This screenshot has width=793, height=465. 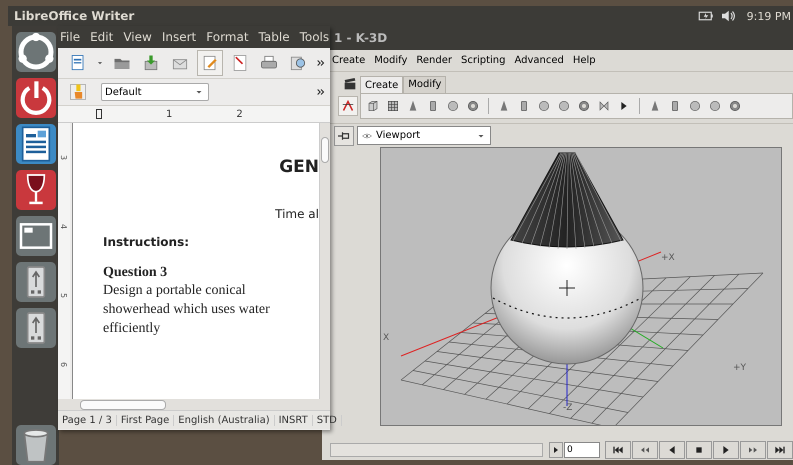 I want to click on vertical-scrollbar, so click(x=324, y=261).